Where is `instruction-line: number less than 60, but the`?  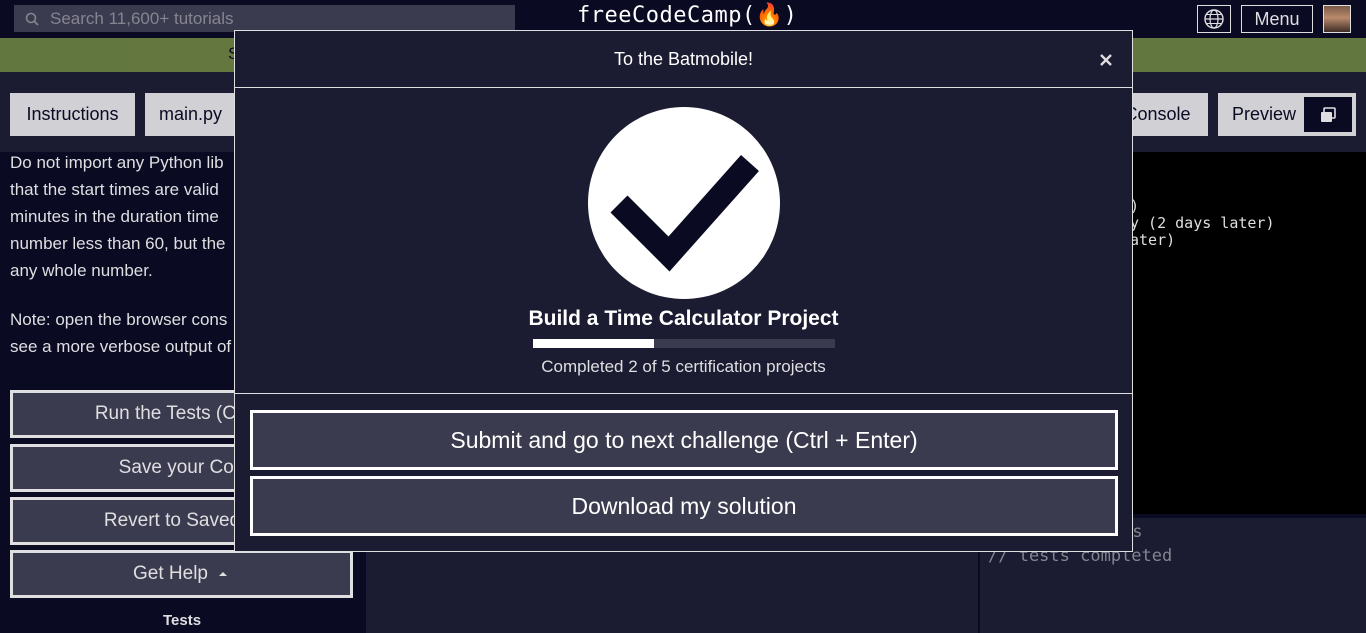
instruction-line: number less than 60, but the is located at coordinates (118, 243).